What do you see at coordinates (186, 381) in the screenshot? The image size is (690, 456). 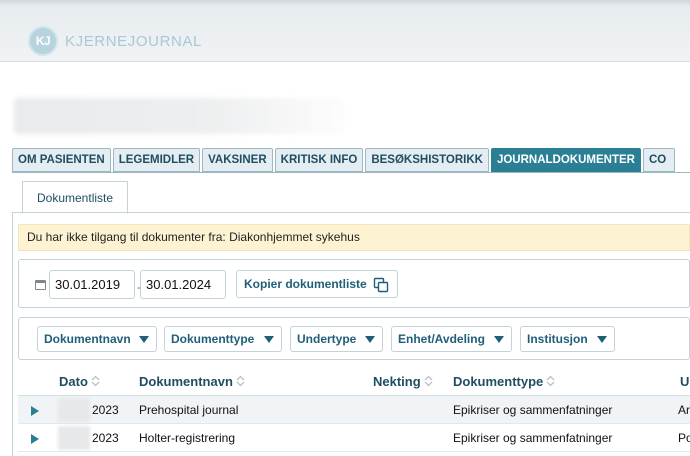 I see `column-label: Dokumentnavn` at bounding box center [186, 381].